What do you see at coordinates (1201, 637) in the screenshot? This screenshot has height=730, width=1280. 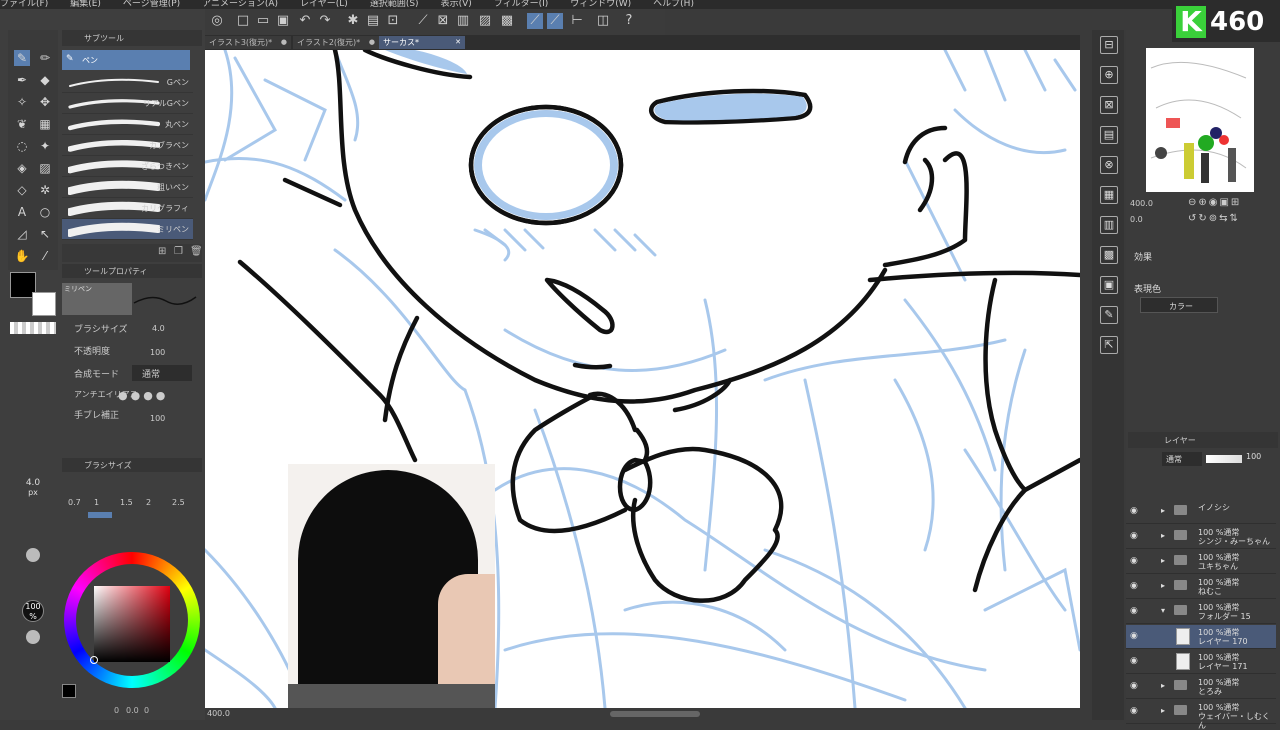 I see `layer-row: ◉ 100 %通常 レイヤー 170` at bounding box center [1201, 637].